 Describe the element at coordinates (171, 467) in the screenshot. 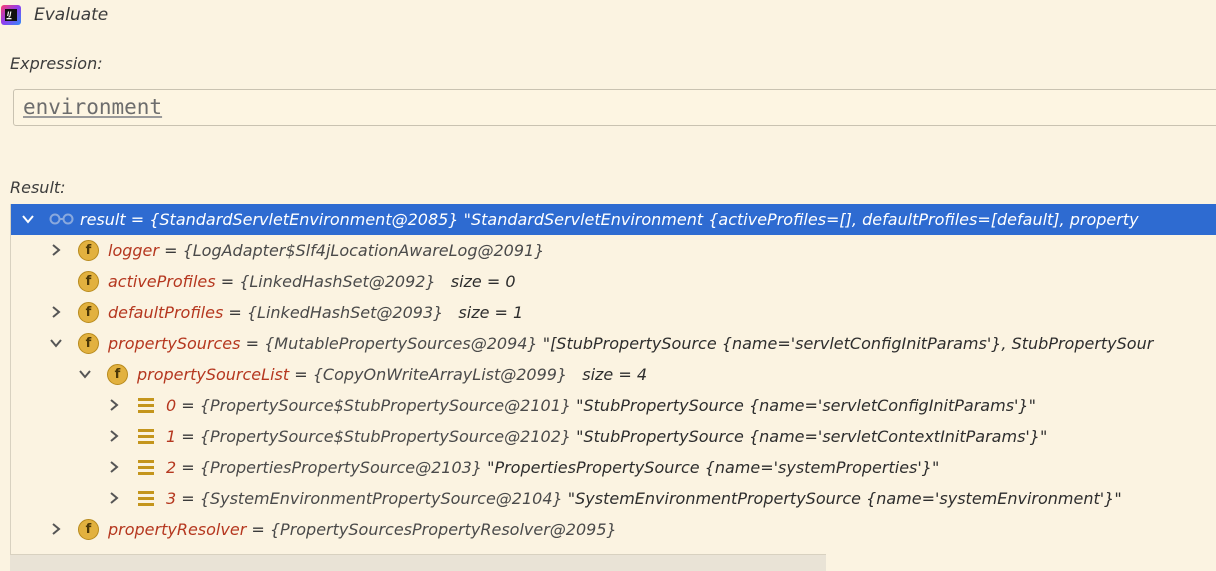

I see `var-name: 2` at that location.